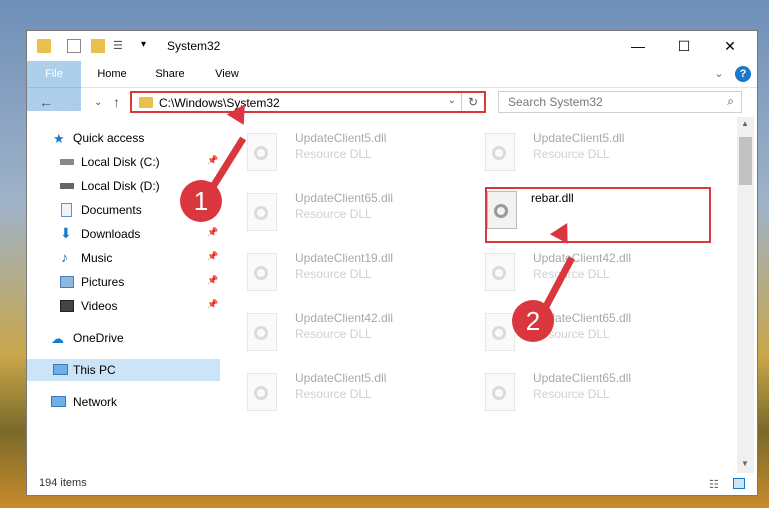 This screenshot has height=508, width=769. Describe the element at coordinates (219, 103) in the screenshot. I see `address-path: C:\Windows\System32` at that location.